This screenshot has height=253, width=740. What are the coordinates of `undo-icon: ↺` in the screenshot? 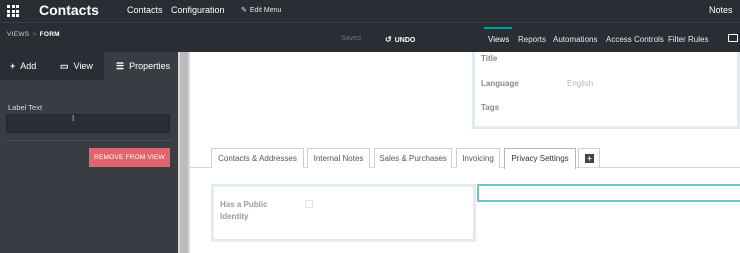 It's located at (388, 39).